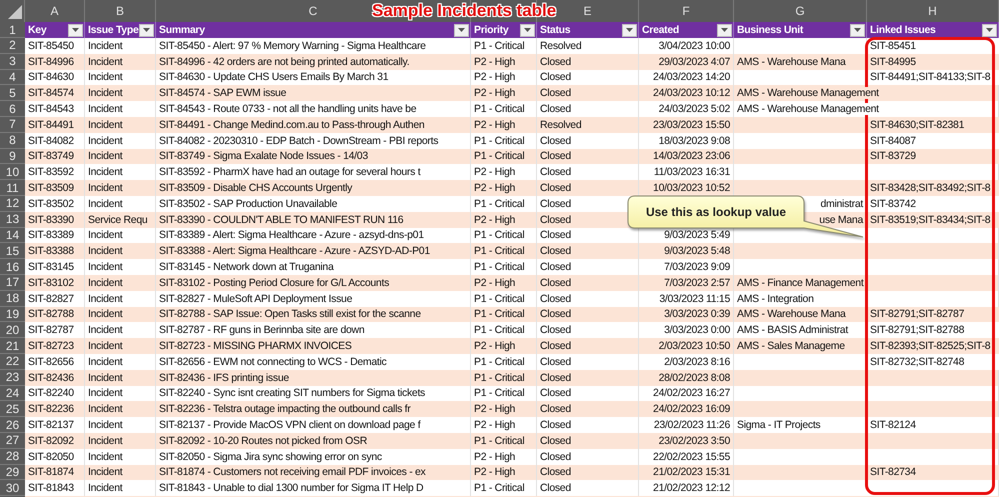 The height and width of the screenshot is (497, 999). I want to click on table-cell: 24/02/2023 16:09, so click(691, 409).